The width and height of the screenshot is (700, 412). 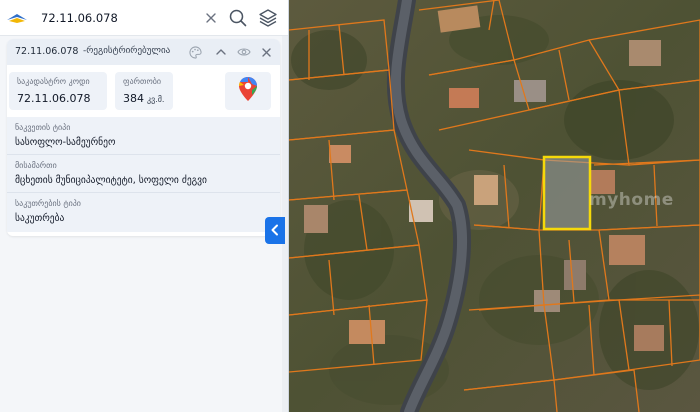 I want to click on eye-icon, so click(x=244, y=52).